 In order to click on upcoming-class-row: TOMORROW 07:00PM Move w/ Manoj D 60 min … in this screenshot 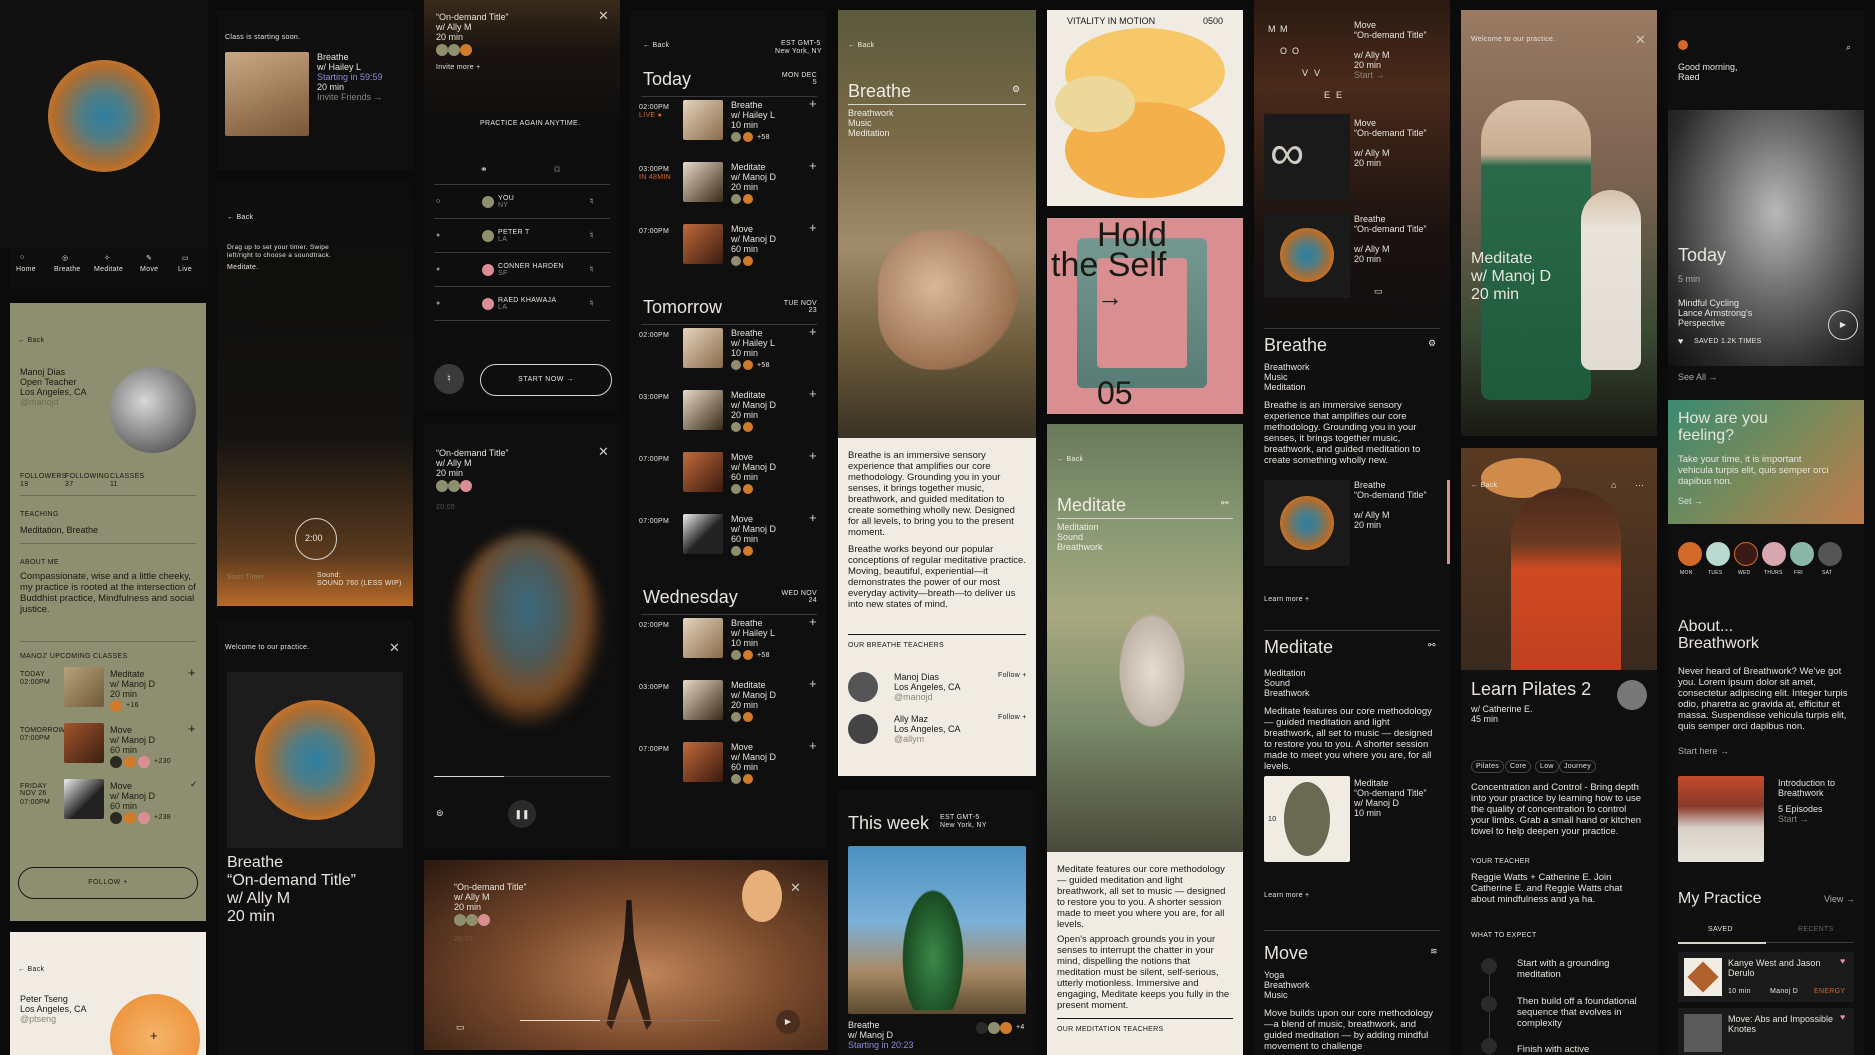, I will do `click(108, 744)`.